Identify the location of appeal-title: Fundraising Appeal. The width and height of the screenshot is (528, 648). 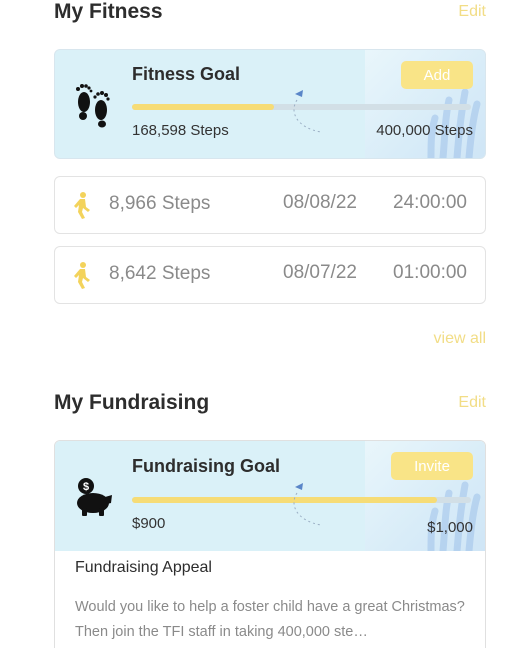
(143, 567).